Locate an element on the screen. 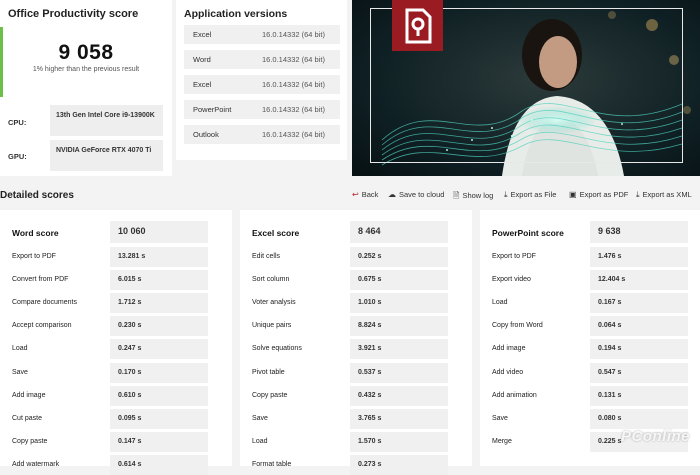 The height and width of the screenshot is (475, 700). gpu-value: NVIDIA GeForce RTX 4070 Ti is located at coordinates (106, 155).